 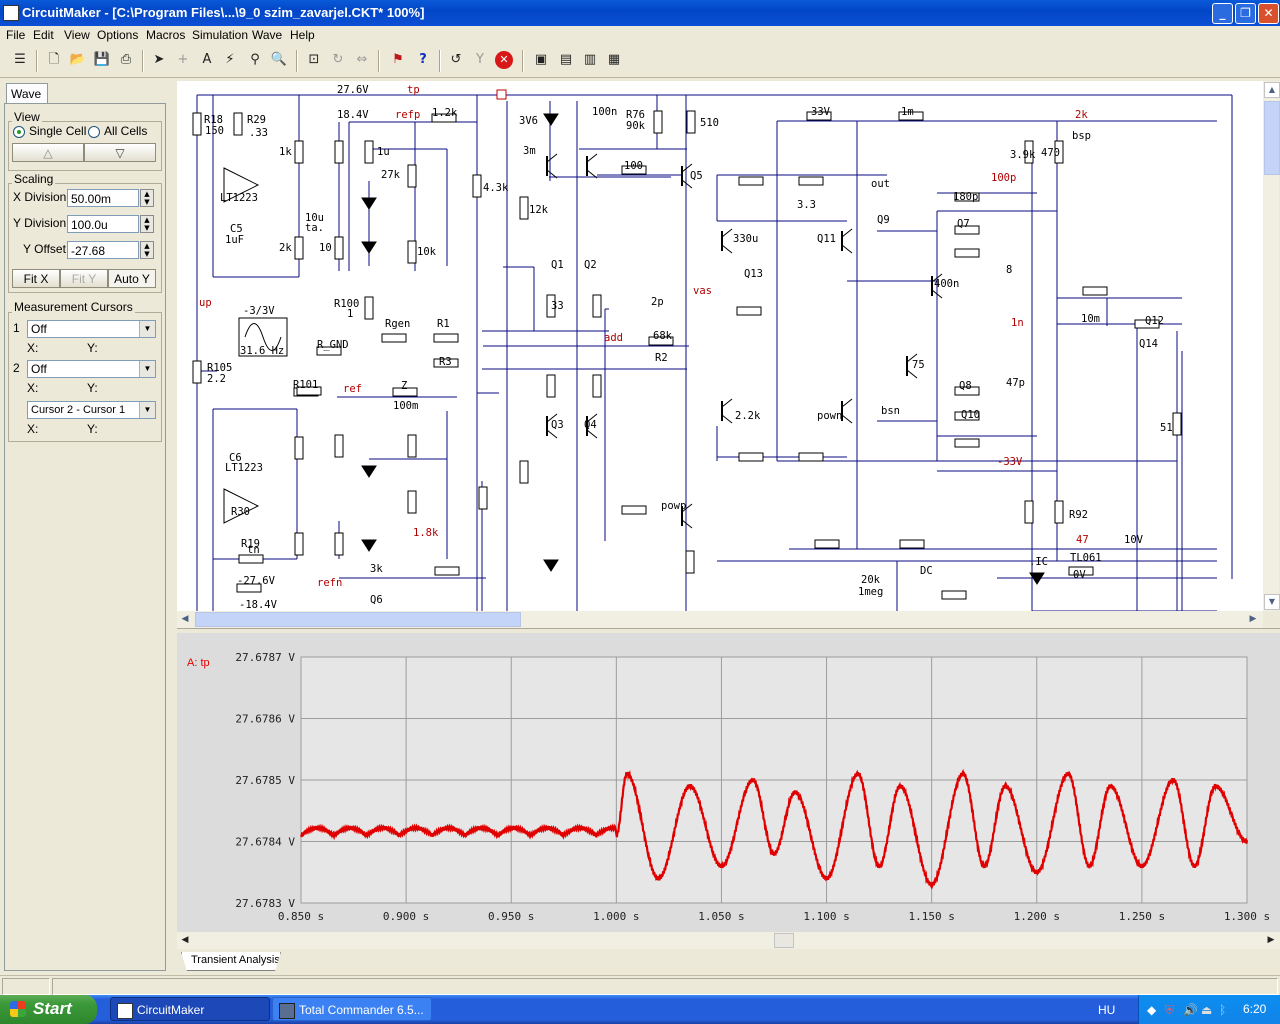 I want to click on split-view-icon: ▥, so click(x=590, y=60).